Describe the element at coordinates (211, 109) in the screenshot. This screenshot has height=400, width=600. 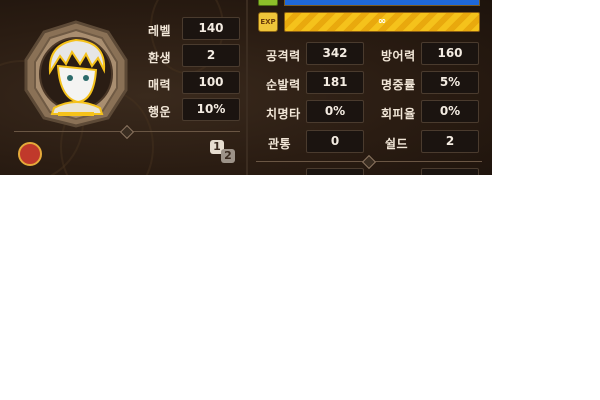
I see `luck-value: 10%` at that location.